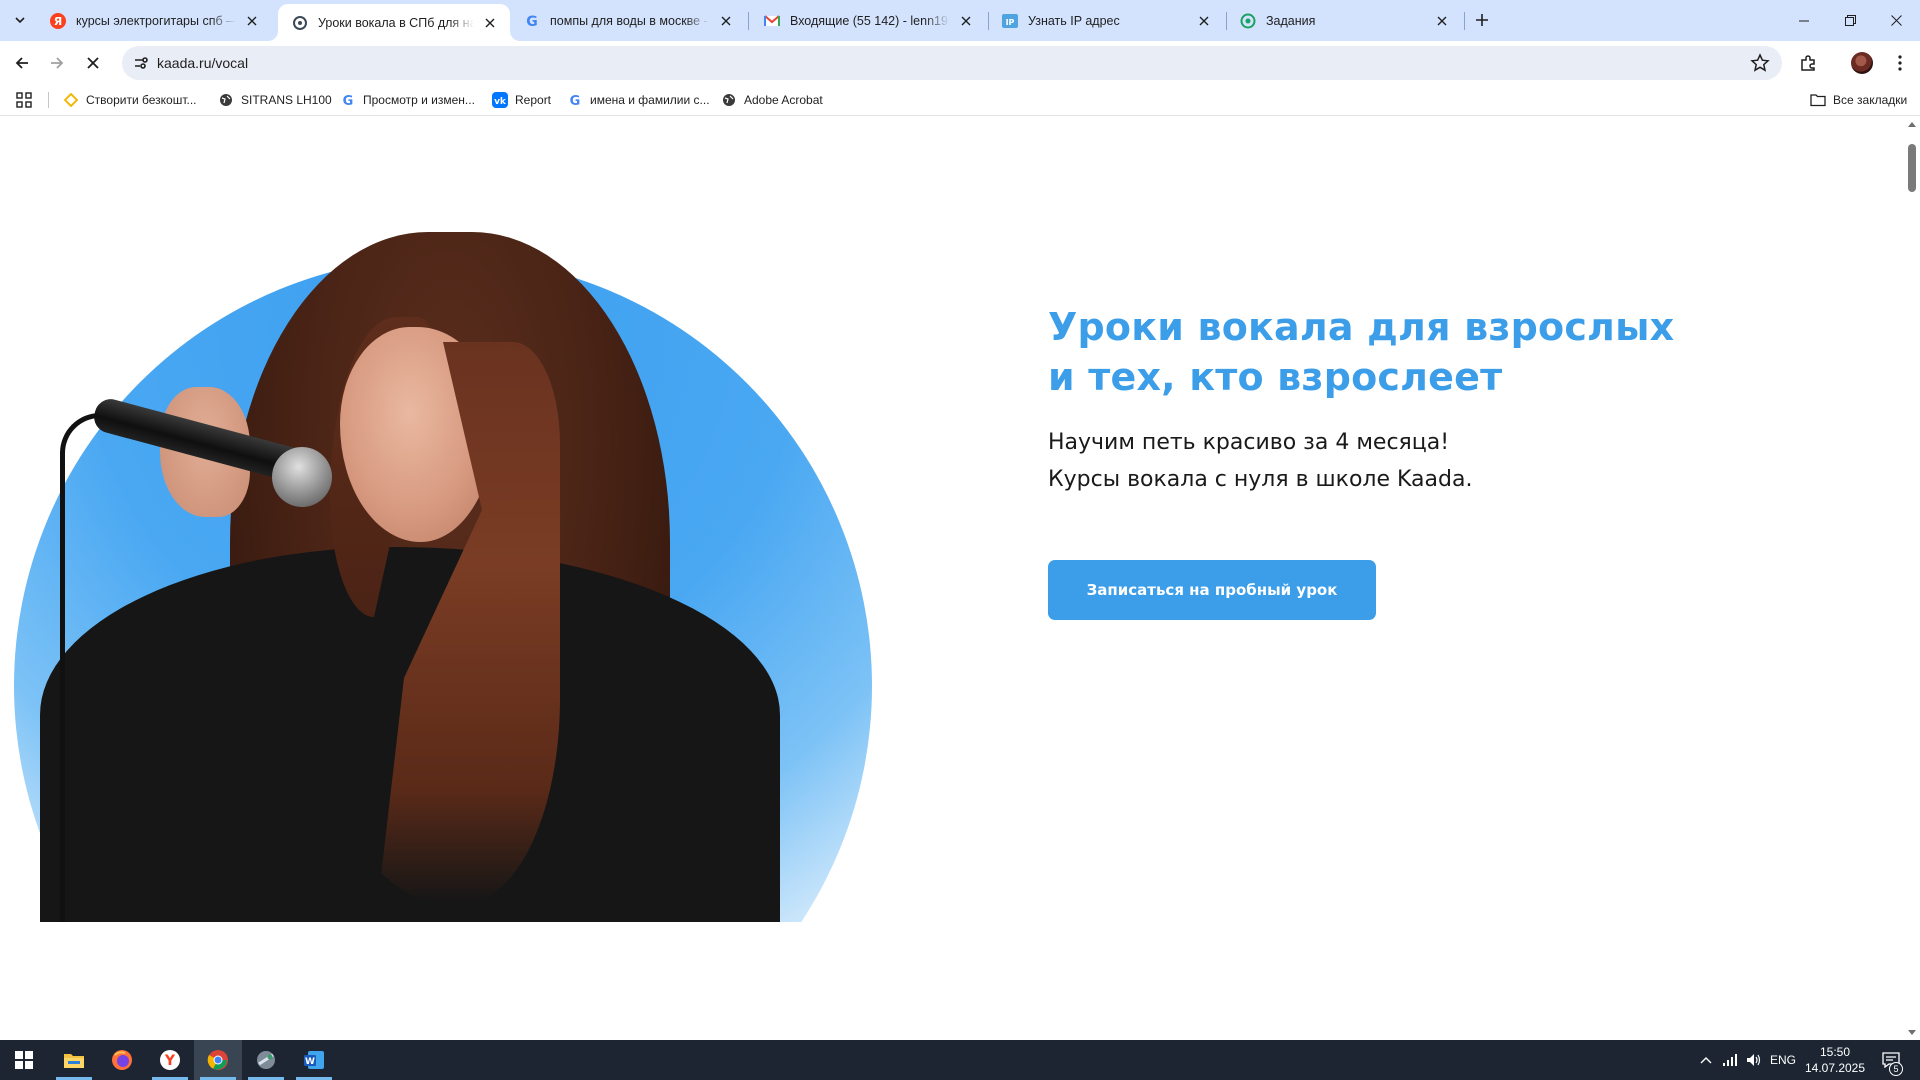 This screenshot has height=1080, width=1920. Describe the element at coordinates (1912, 578) in the screenshot. I see `page-scrollbar` at that location.